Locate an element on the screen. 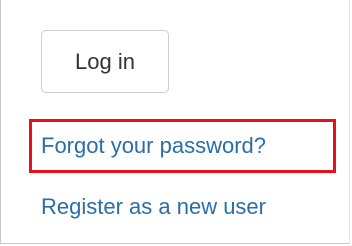 This screenshot has height=246, width=352. forgot-password-link: Forgot your password? is located at coordinates (153, 146).